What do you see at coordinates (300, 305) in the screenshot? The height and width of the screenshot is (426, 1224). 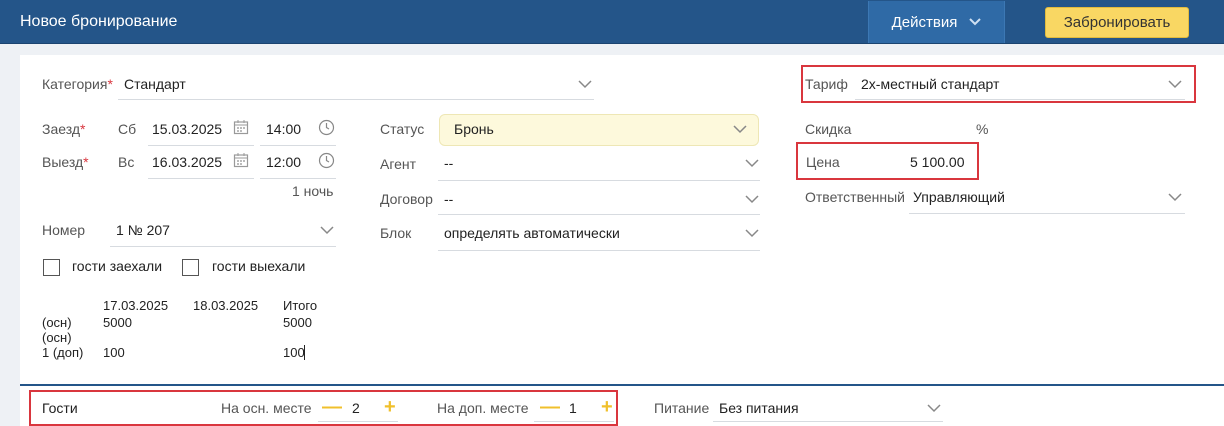 I see `table-header-cell: Итого` at bounding box center [300, 305].